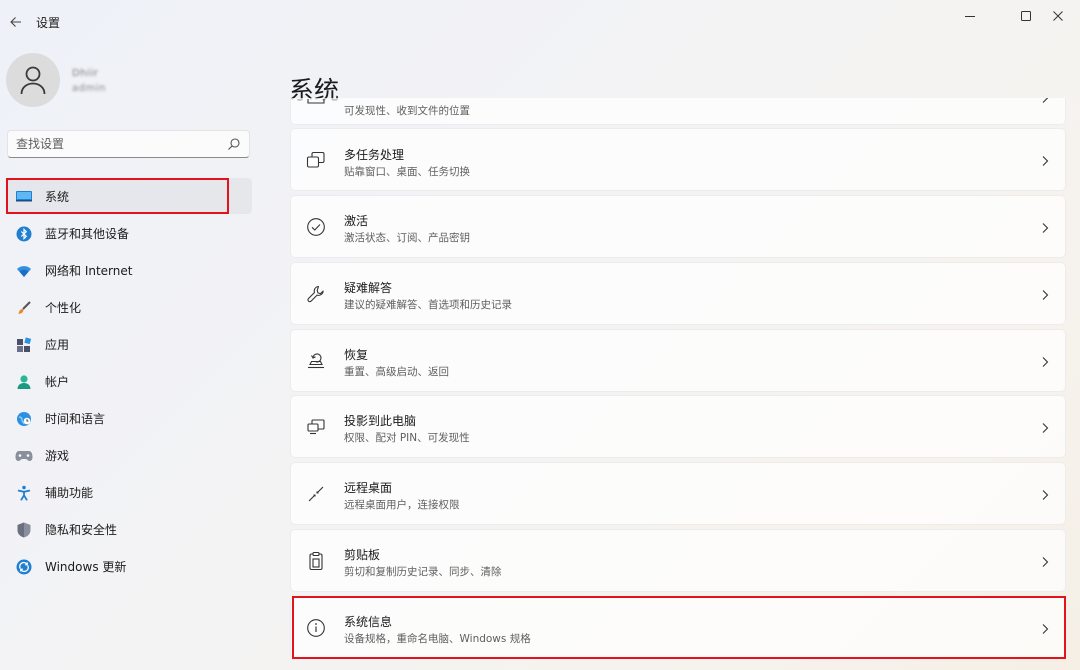 The width and height of the screenshot is (1080, 670). Describe the element at coordinates (69, 493) in the screenshot. I see `sidebar-item-label: 辅助功能` at that location.